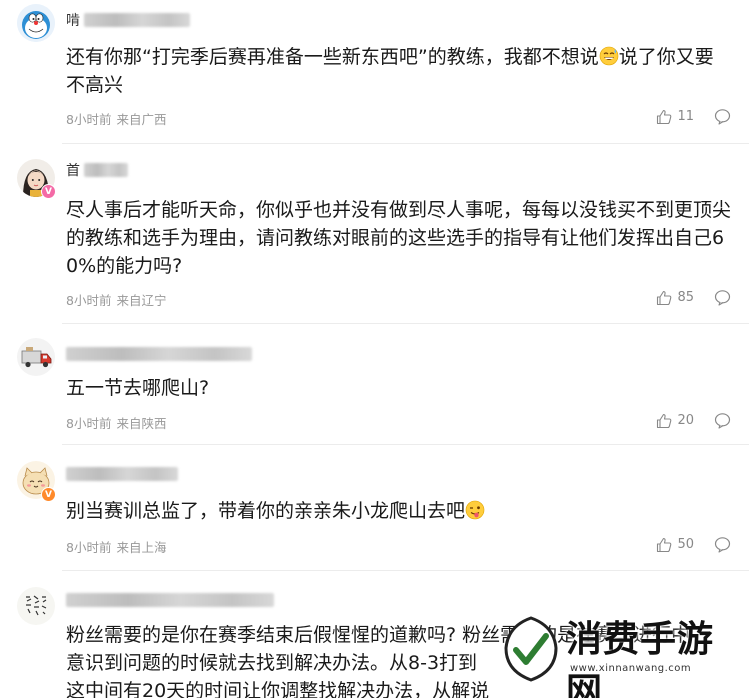 This screenshot has width=749, height=698. Describe the element at coordinates (675, 545) in the screenshot. I see `like-button: 50` at that location.